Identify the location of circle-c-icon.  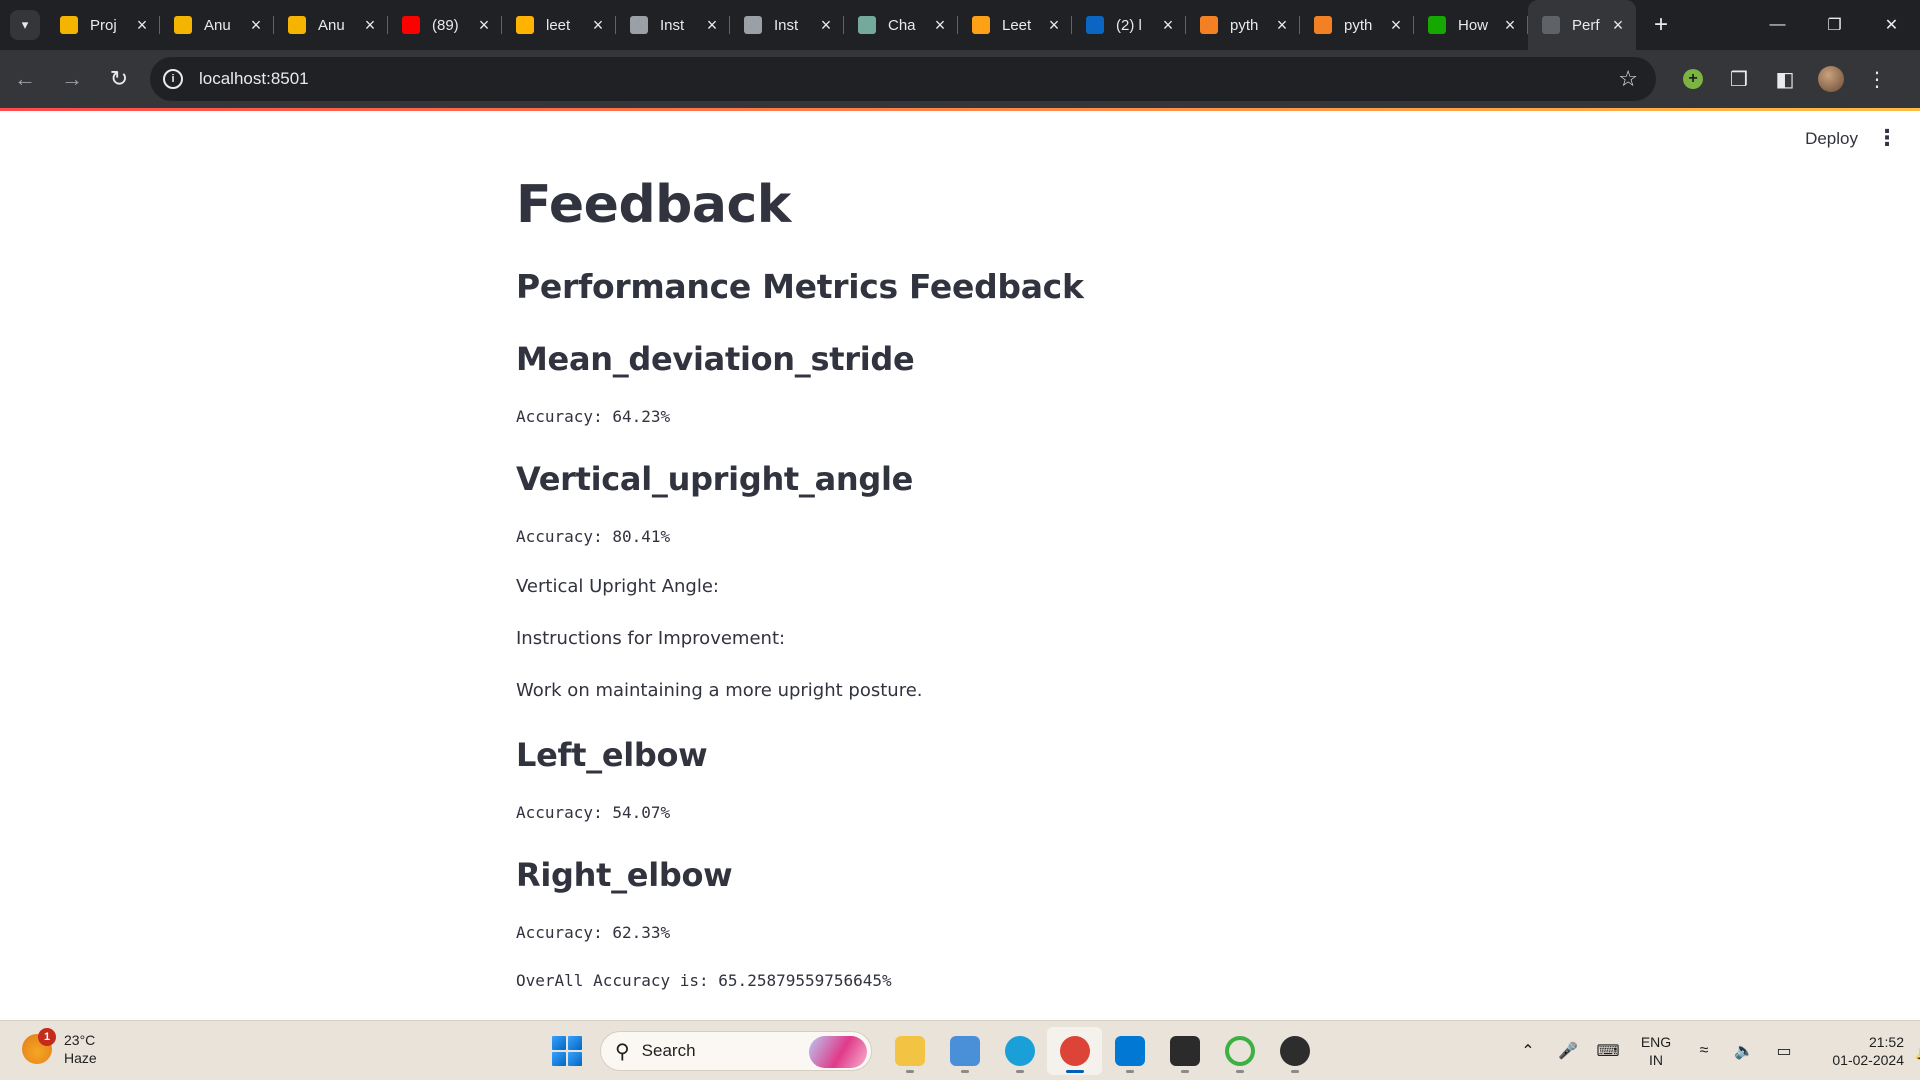
(753, 25).